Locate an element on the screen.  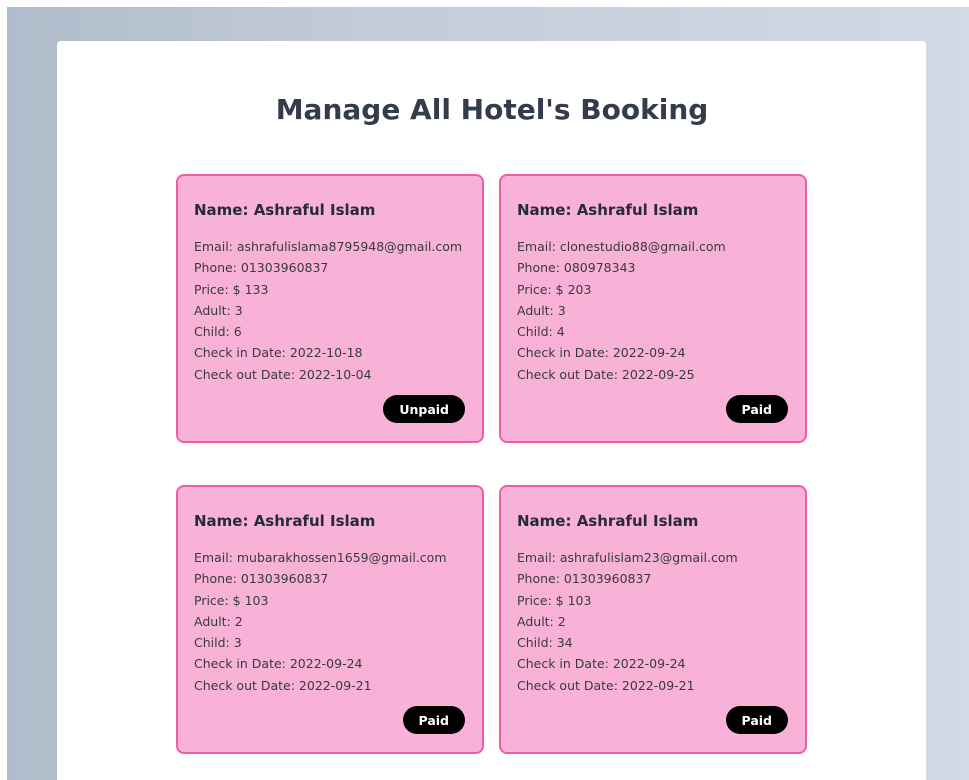
status-button: Unpaid is located at coordinates (424, 409).